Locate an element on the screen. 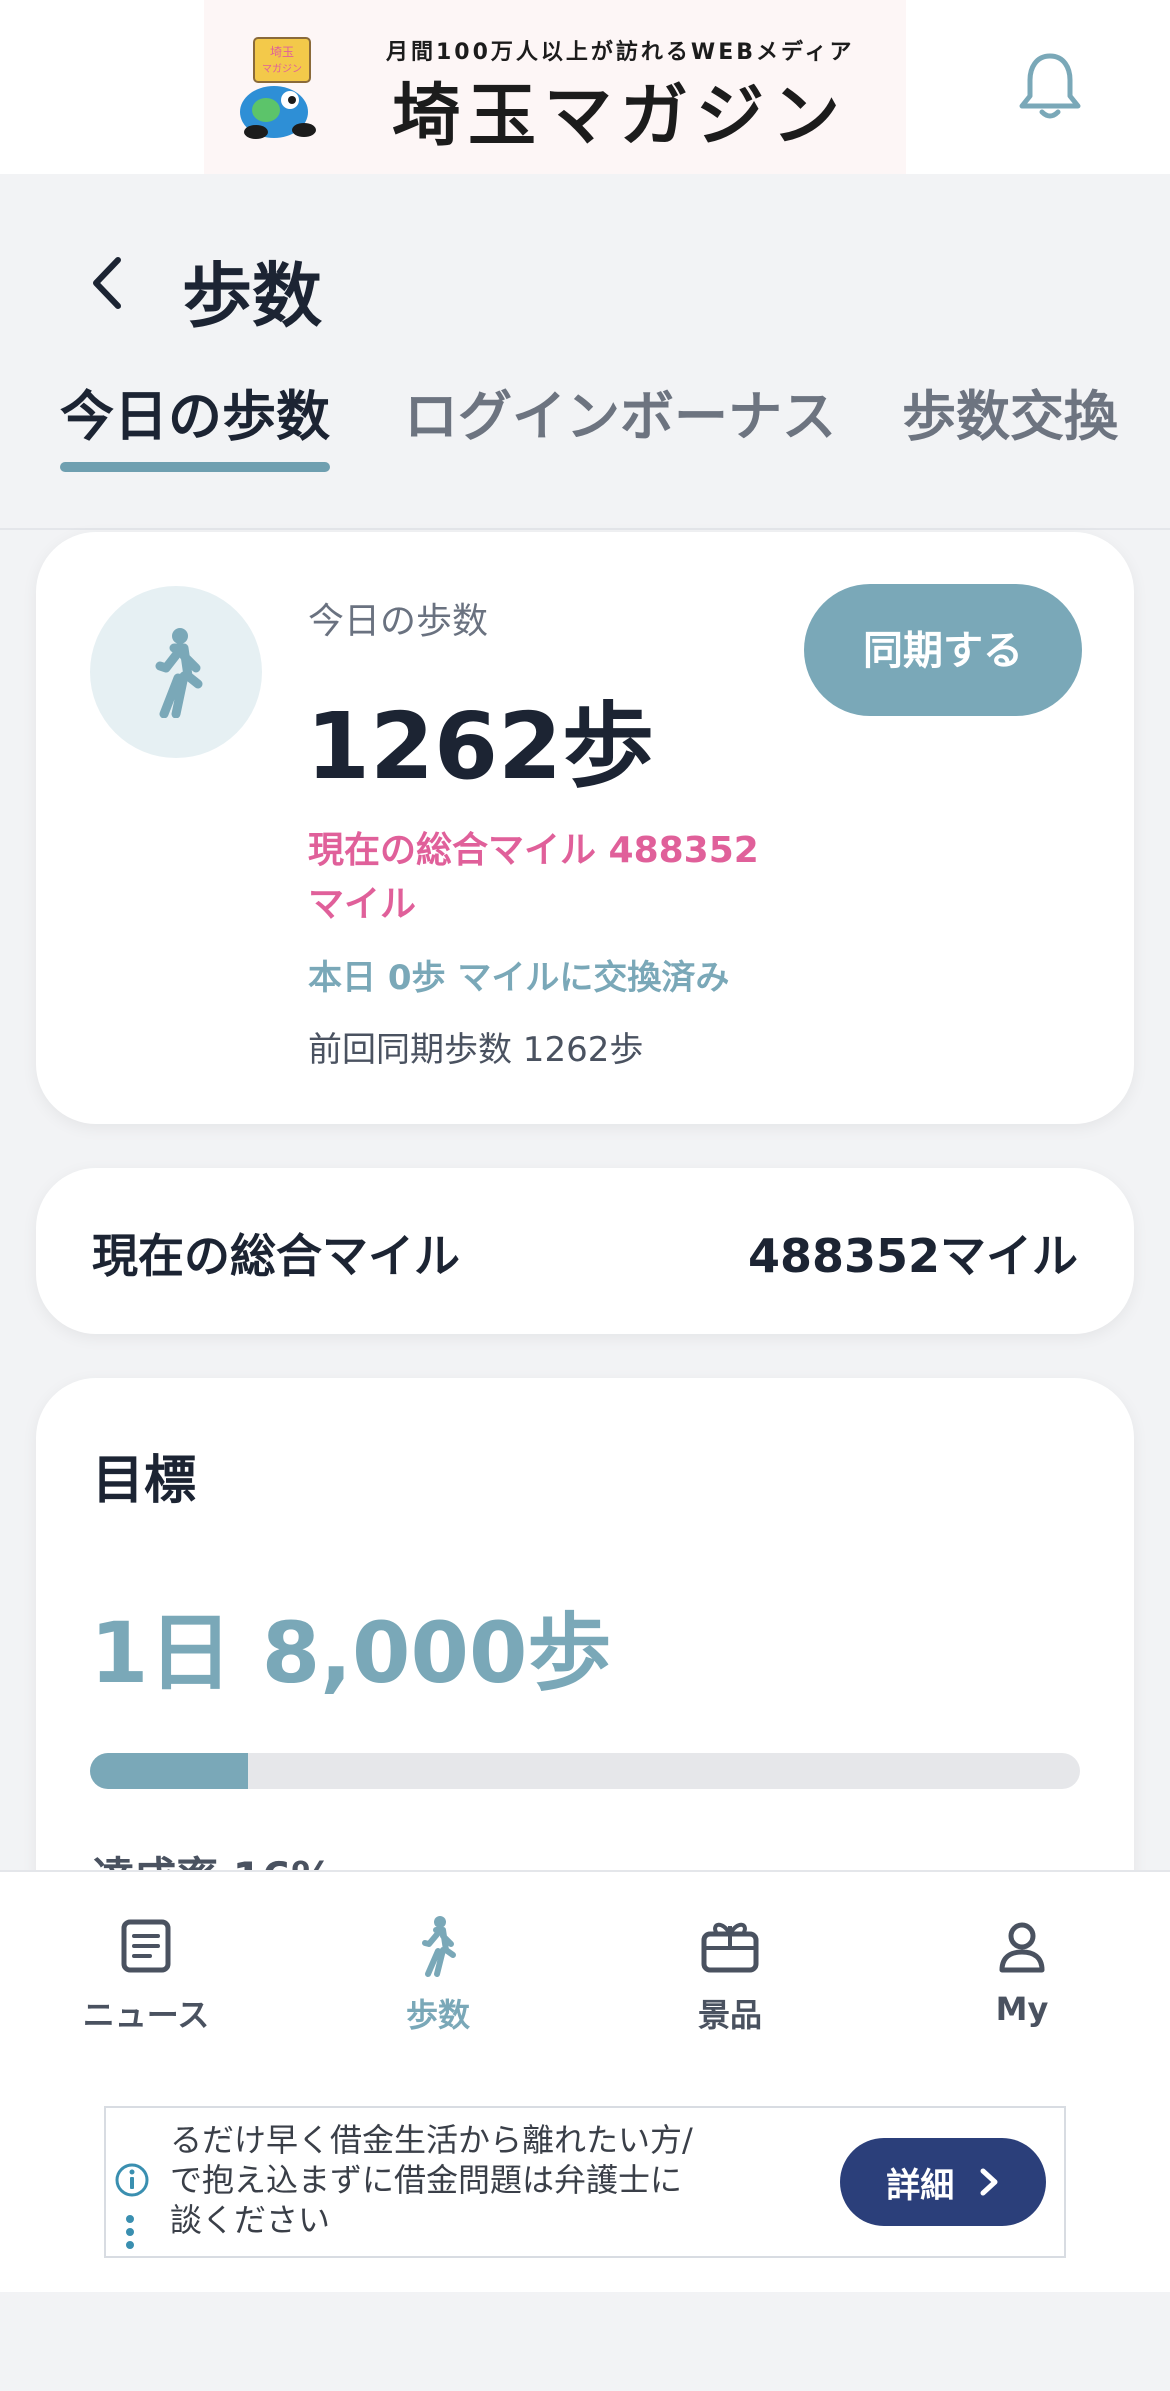 The height and width of the screenshot is (2391, 1170). total-miles-label: 現在の総合マイル is located at coordinates (276, 1256).